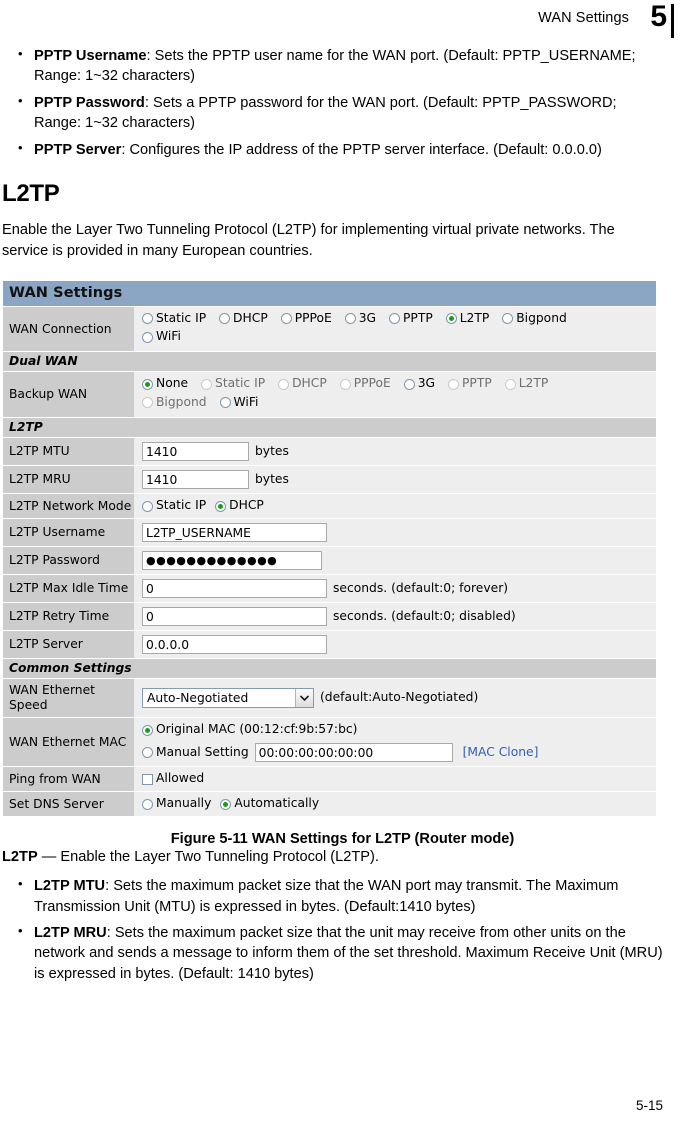 The width and height of the screenshot is (685, 1123). What do you see at coordinates (272, 478) in the screenshot?
I see `l2tp-mru-unit: bytes` at bounding box center [272, 478].